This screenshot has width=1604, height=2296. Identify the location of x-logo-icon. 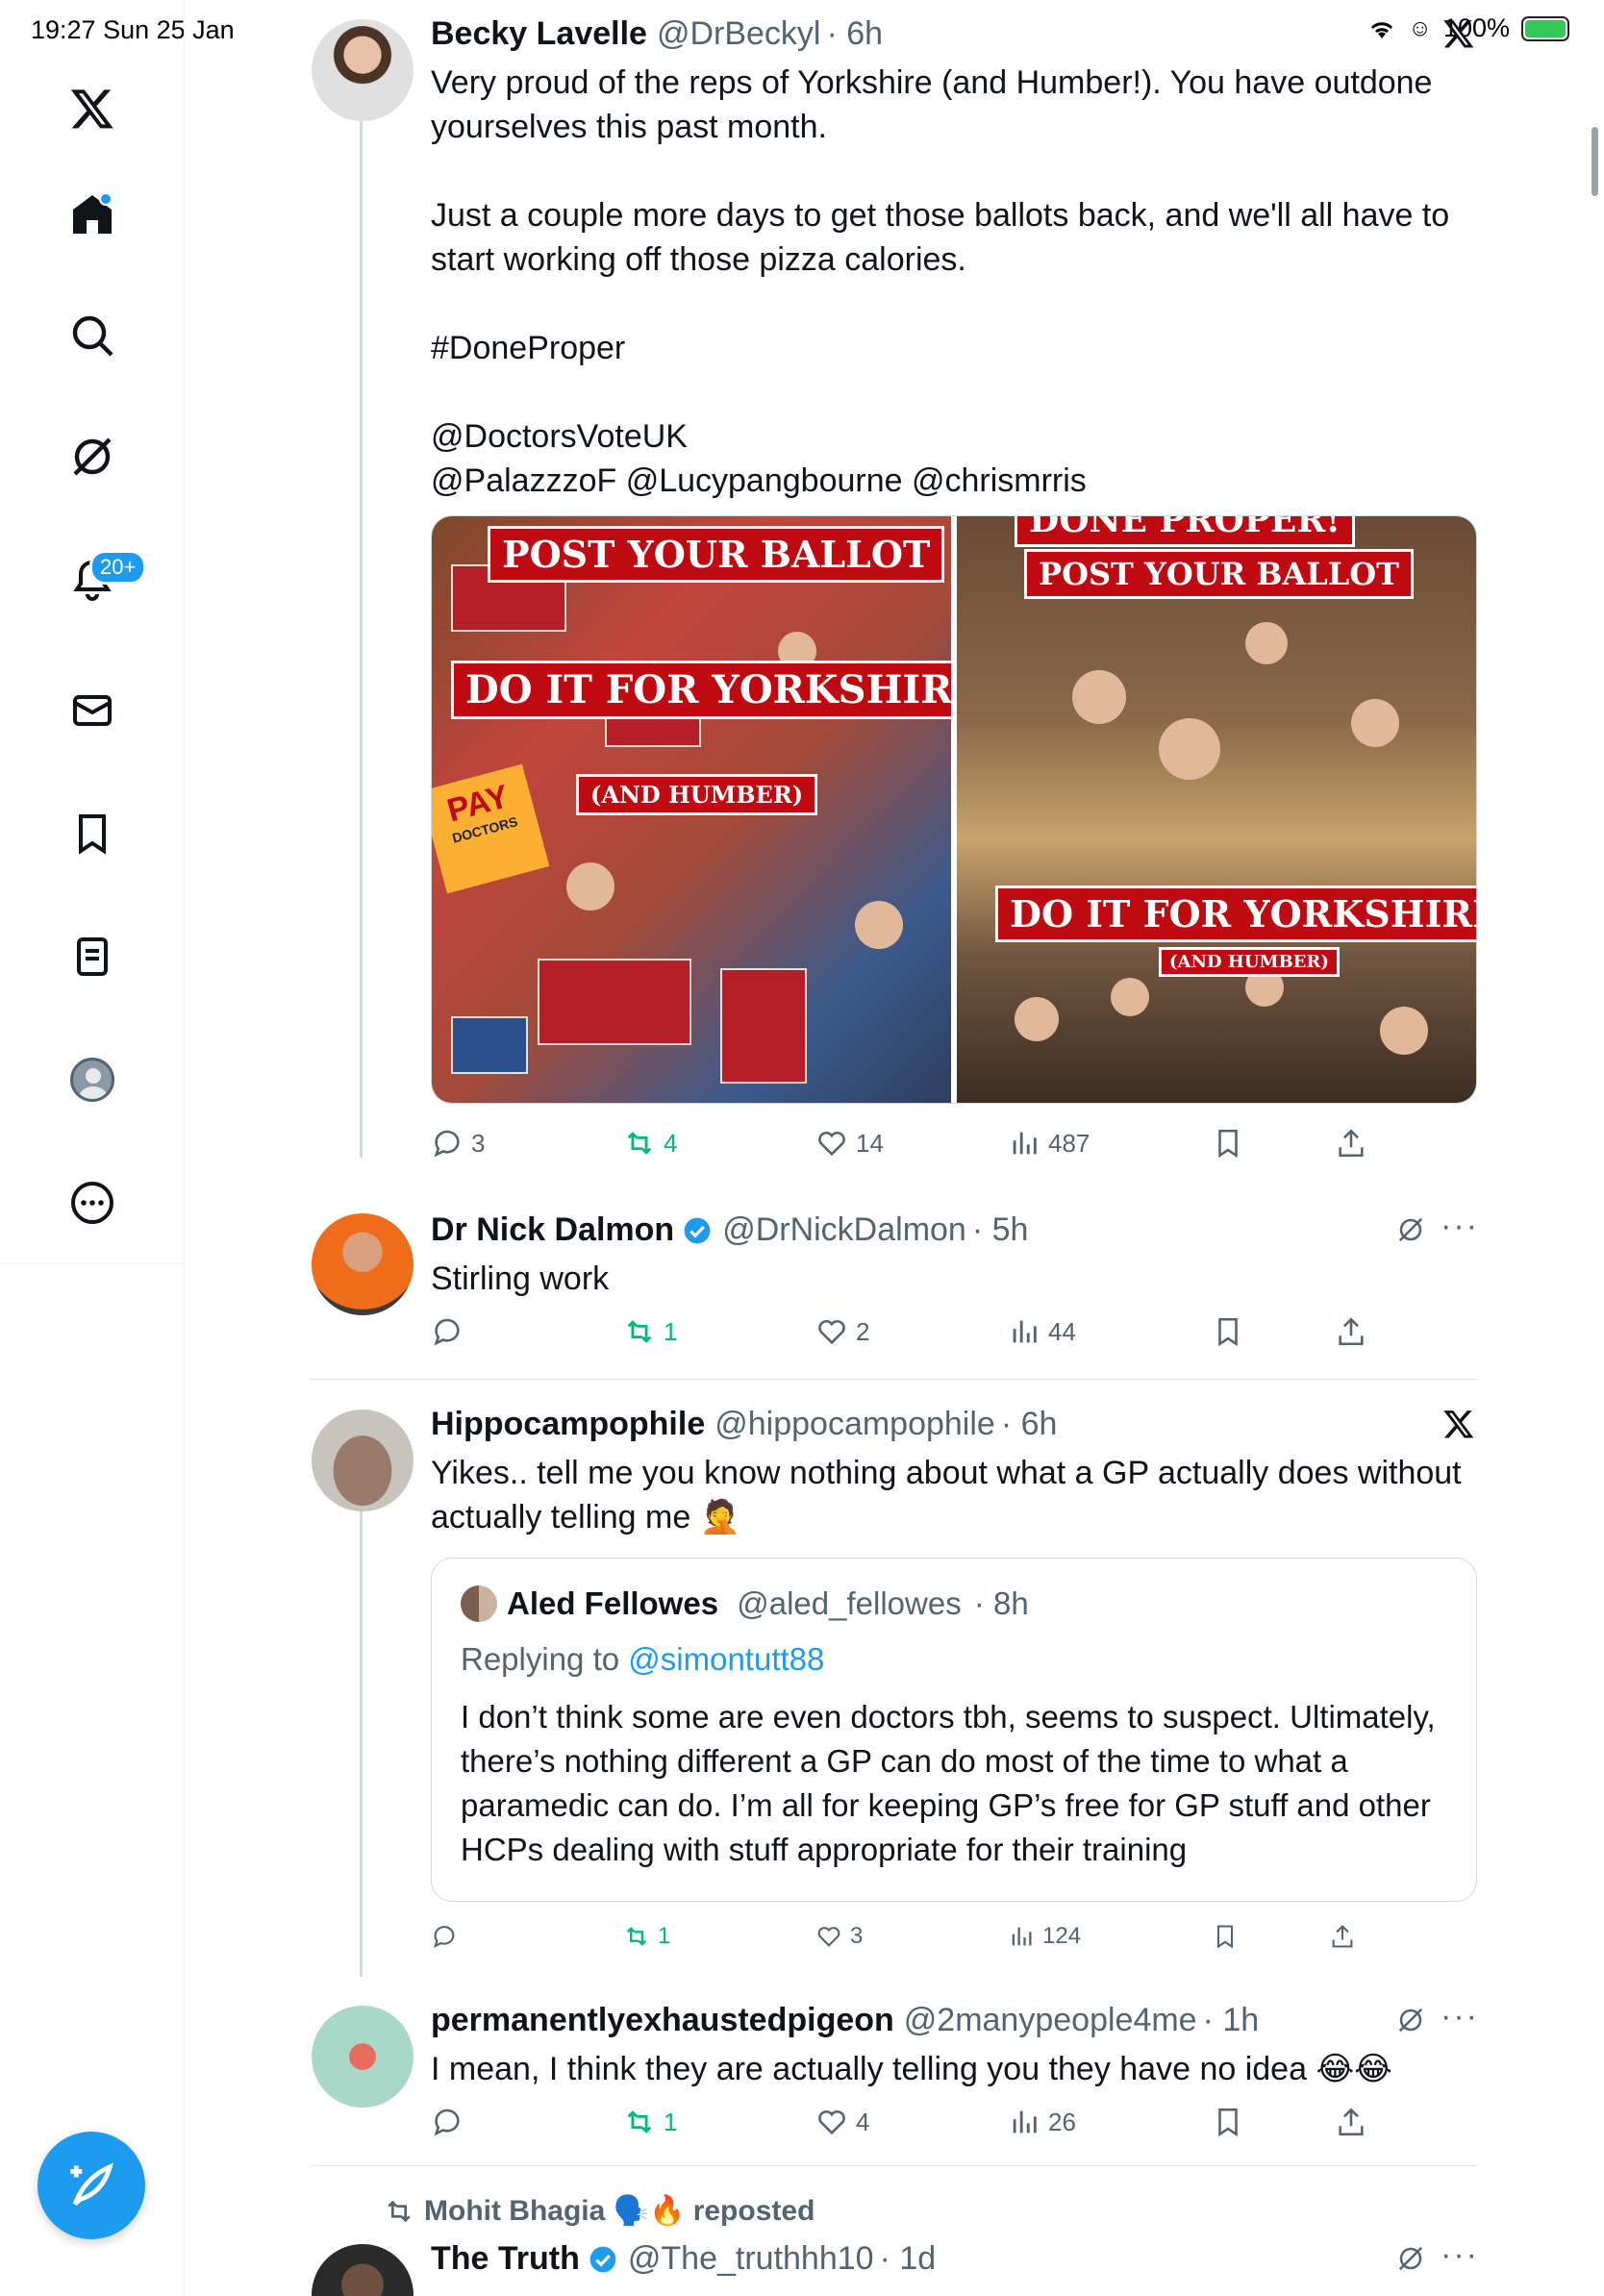
(1458, 34).